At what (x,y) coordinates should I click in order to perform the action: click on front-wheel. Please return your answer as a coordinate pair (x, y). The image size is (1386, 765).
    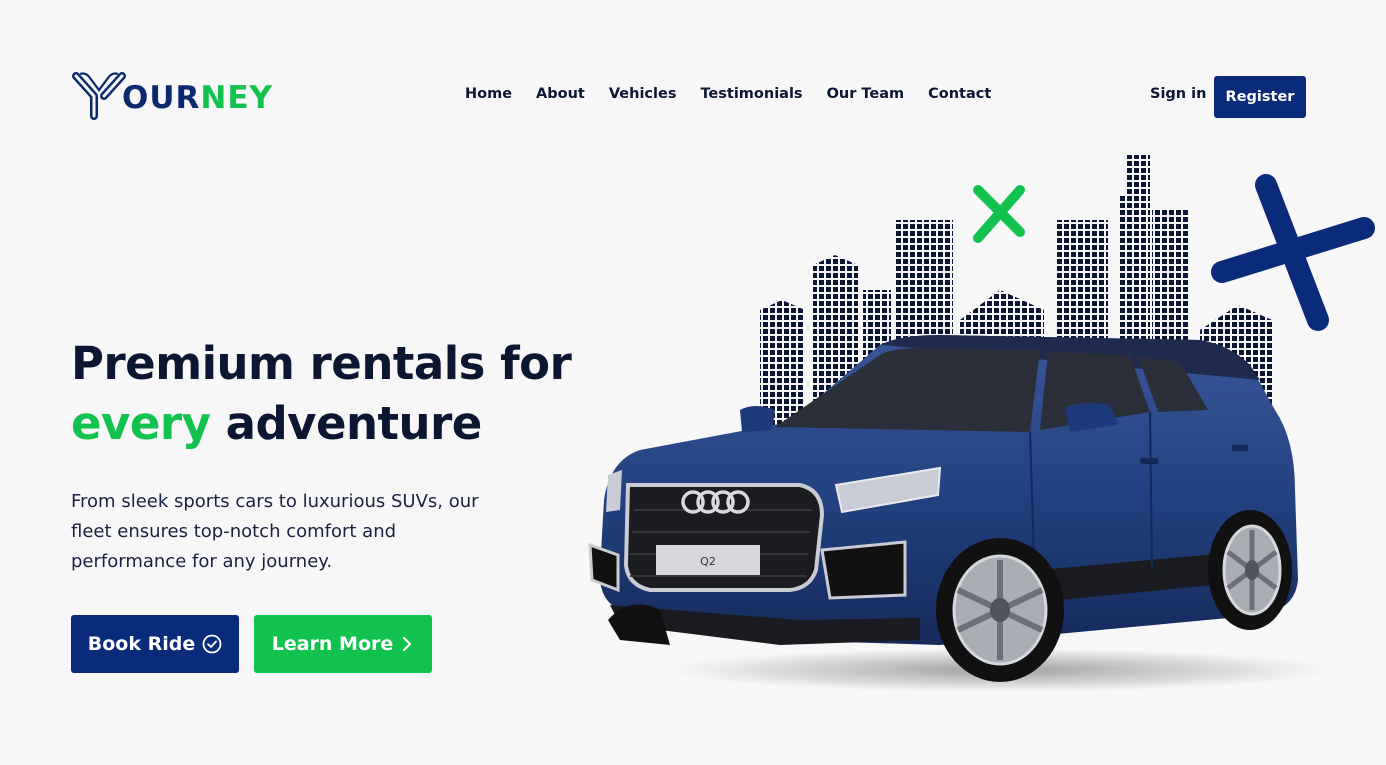
    Looking at the image, I should click on (1000, 610).